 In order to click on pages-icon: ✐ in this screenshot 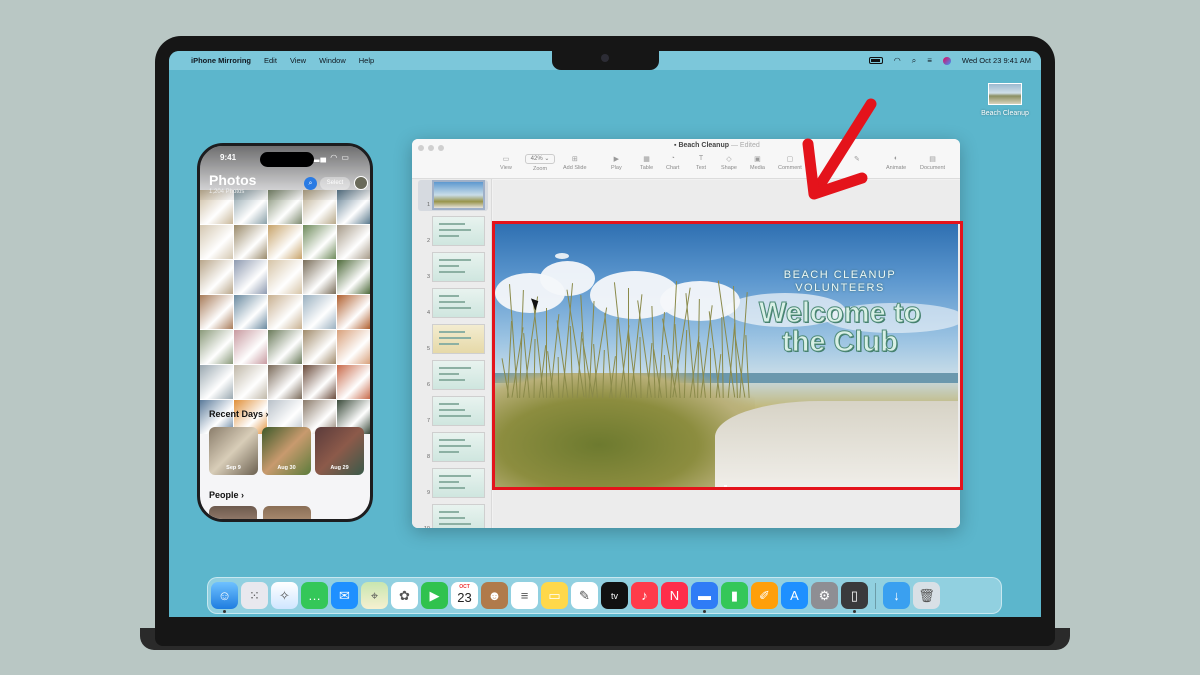, I will do `click(764, 595)`.